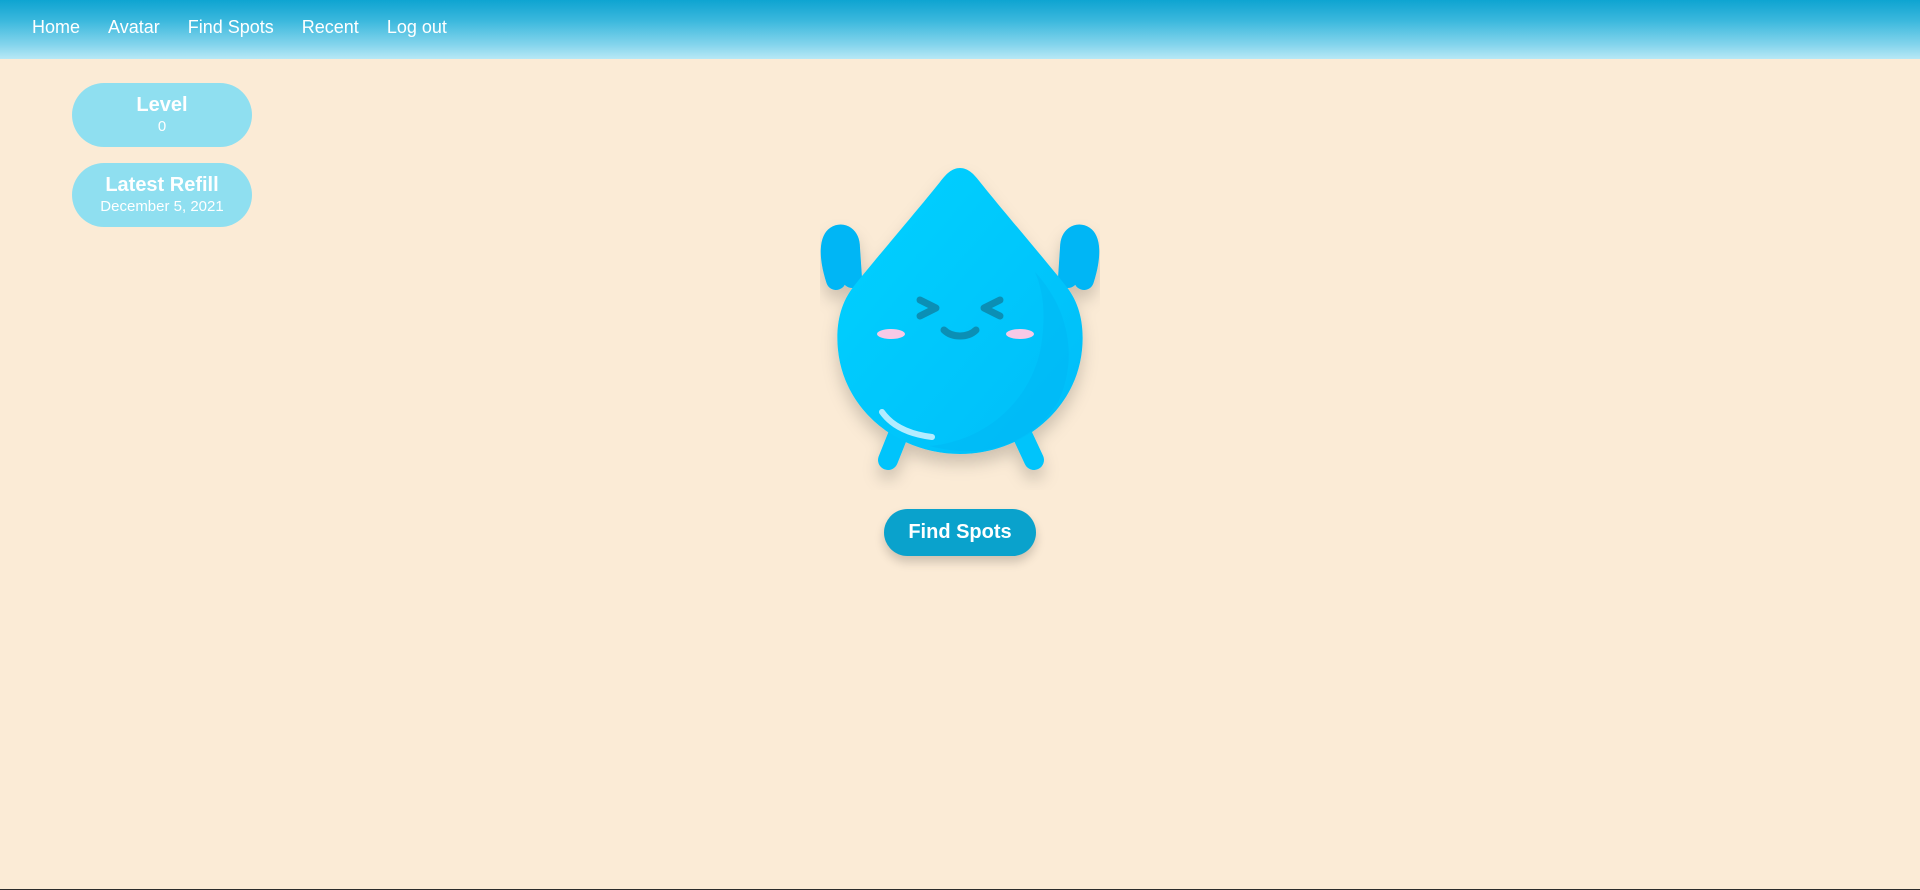 The width and height of the screenshot is (1920, 890). I want to click on nav-link-avatar: Avatar, so click(134, 27).